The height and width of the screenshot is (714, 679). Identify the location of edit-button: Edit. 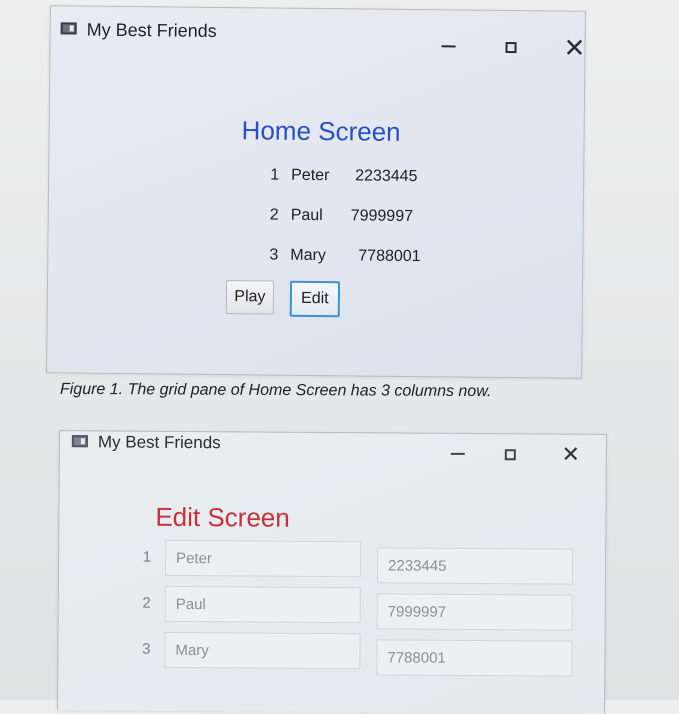
(315, 299).